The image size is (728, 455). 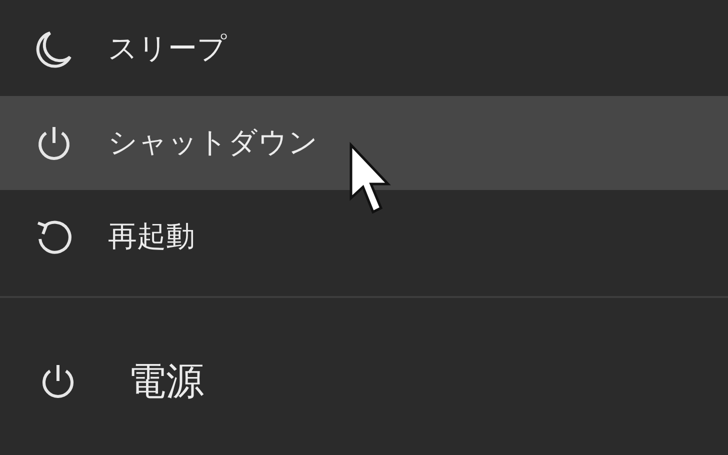 What do you see at coordinates (105, 381) in the screenshot?
I see `power-button: 電源` at bounding box center [105, 381].